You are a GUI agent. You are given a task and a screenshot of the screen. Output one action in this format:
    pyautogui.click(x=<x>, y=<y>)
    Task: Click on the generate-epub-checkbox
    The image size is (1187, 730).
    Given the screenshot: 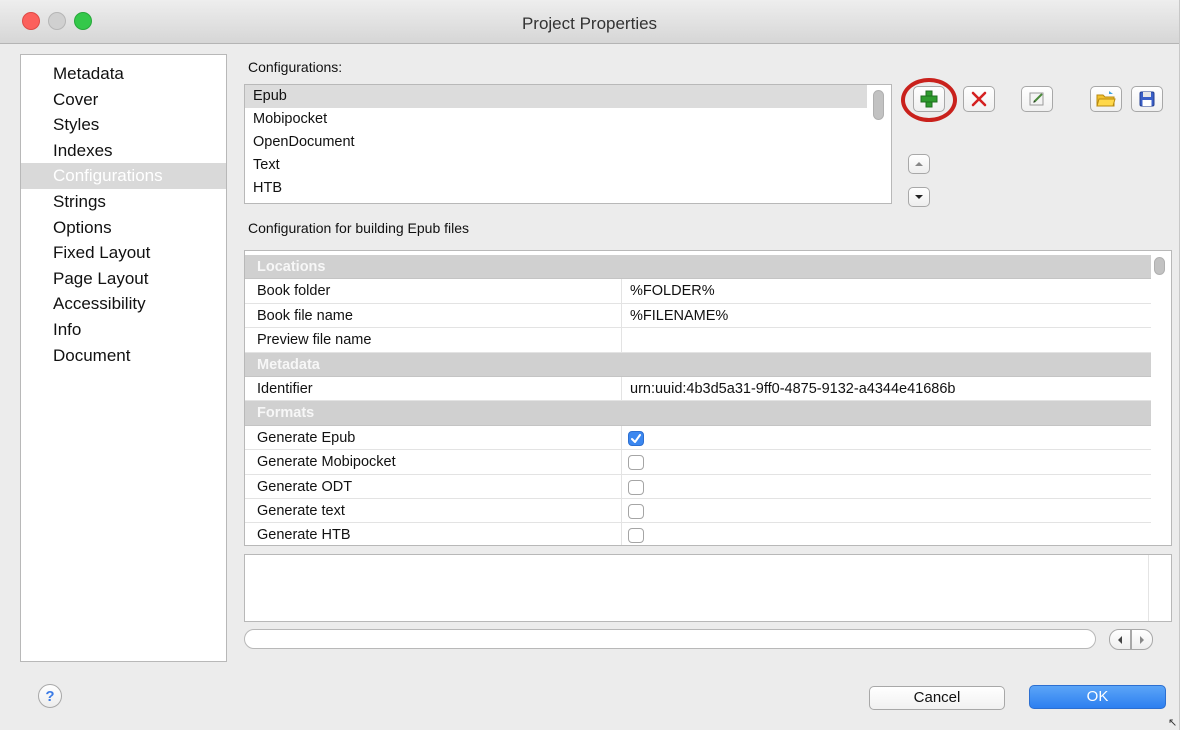 What is the action you would take?
    pyautogui.click(x=636, y=438)
    